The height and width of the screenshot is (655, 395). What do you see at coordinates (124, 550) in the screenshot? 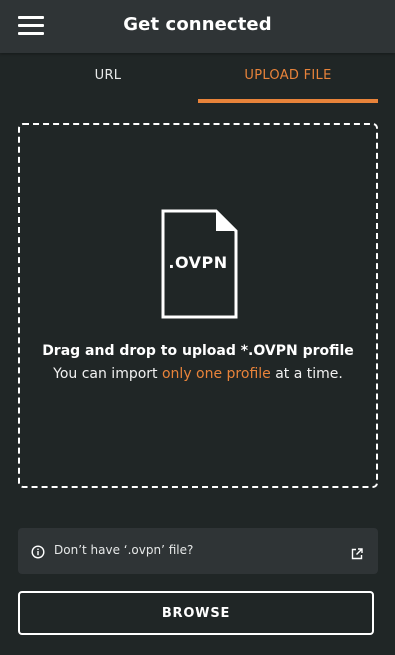
I see `info-text: Don’t have ‘.ovpn’ file?` at bounding box center [124, 550].